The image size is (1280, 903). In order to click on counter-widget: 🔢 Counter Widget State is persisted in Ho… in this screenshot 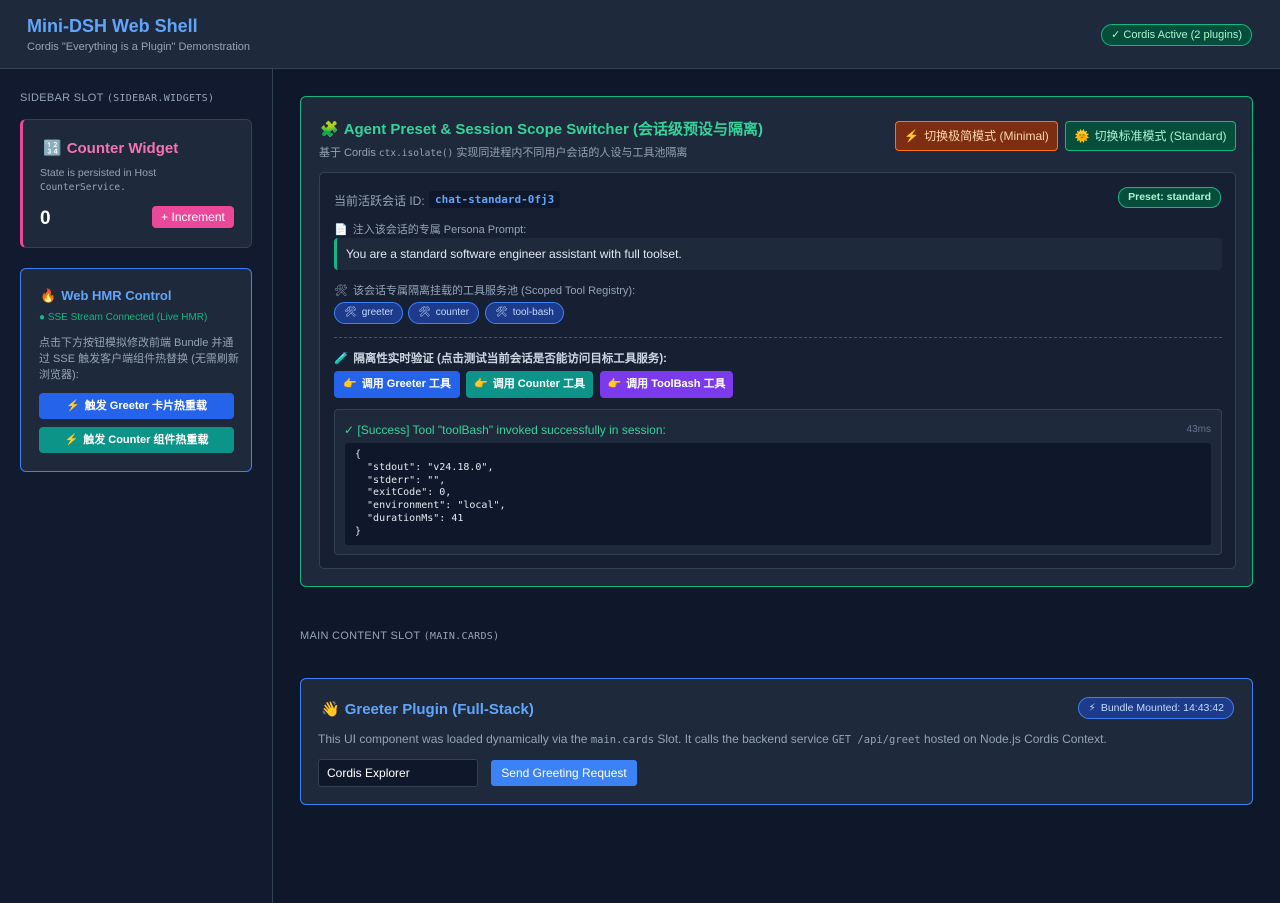, I will do `click(136, 183)`.